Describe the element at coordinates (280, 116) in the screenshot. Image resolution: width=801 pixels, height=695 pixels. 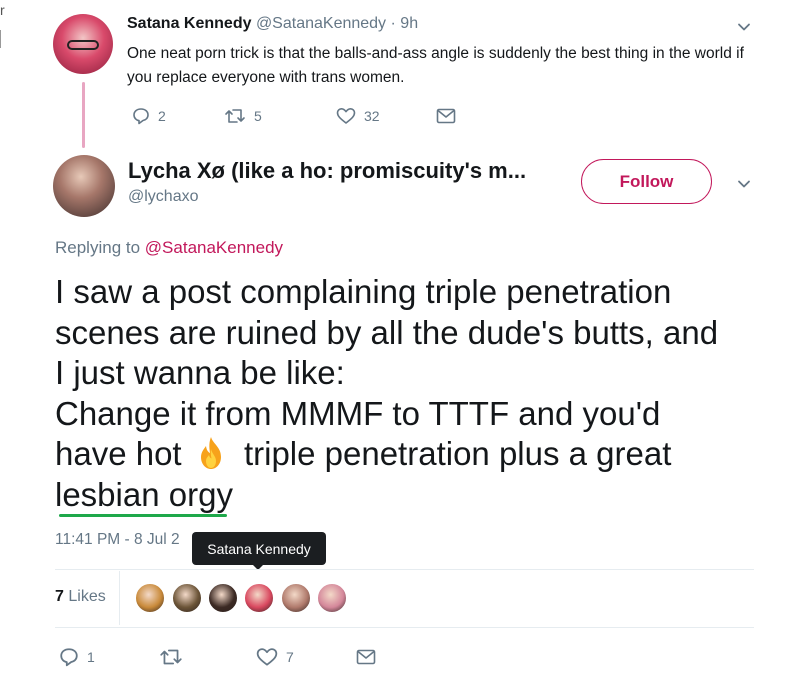
I see `parent-retweet-action: 5` at that location.